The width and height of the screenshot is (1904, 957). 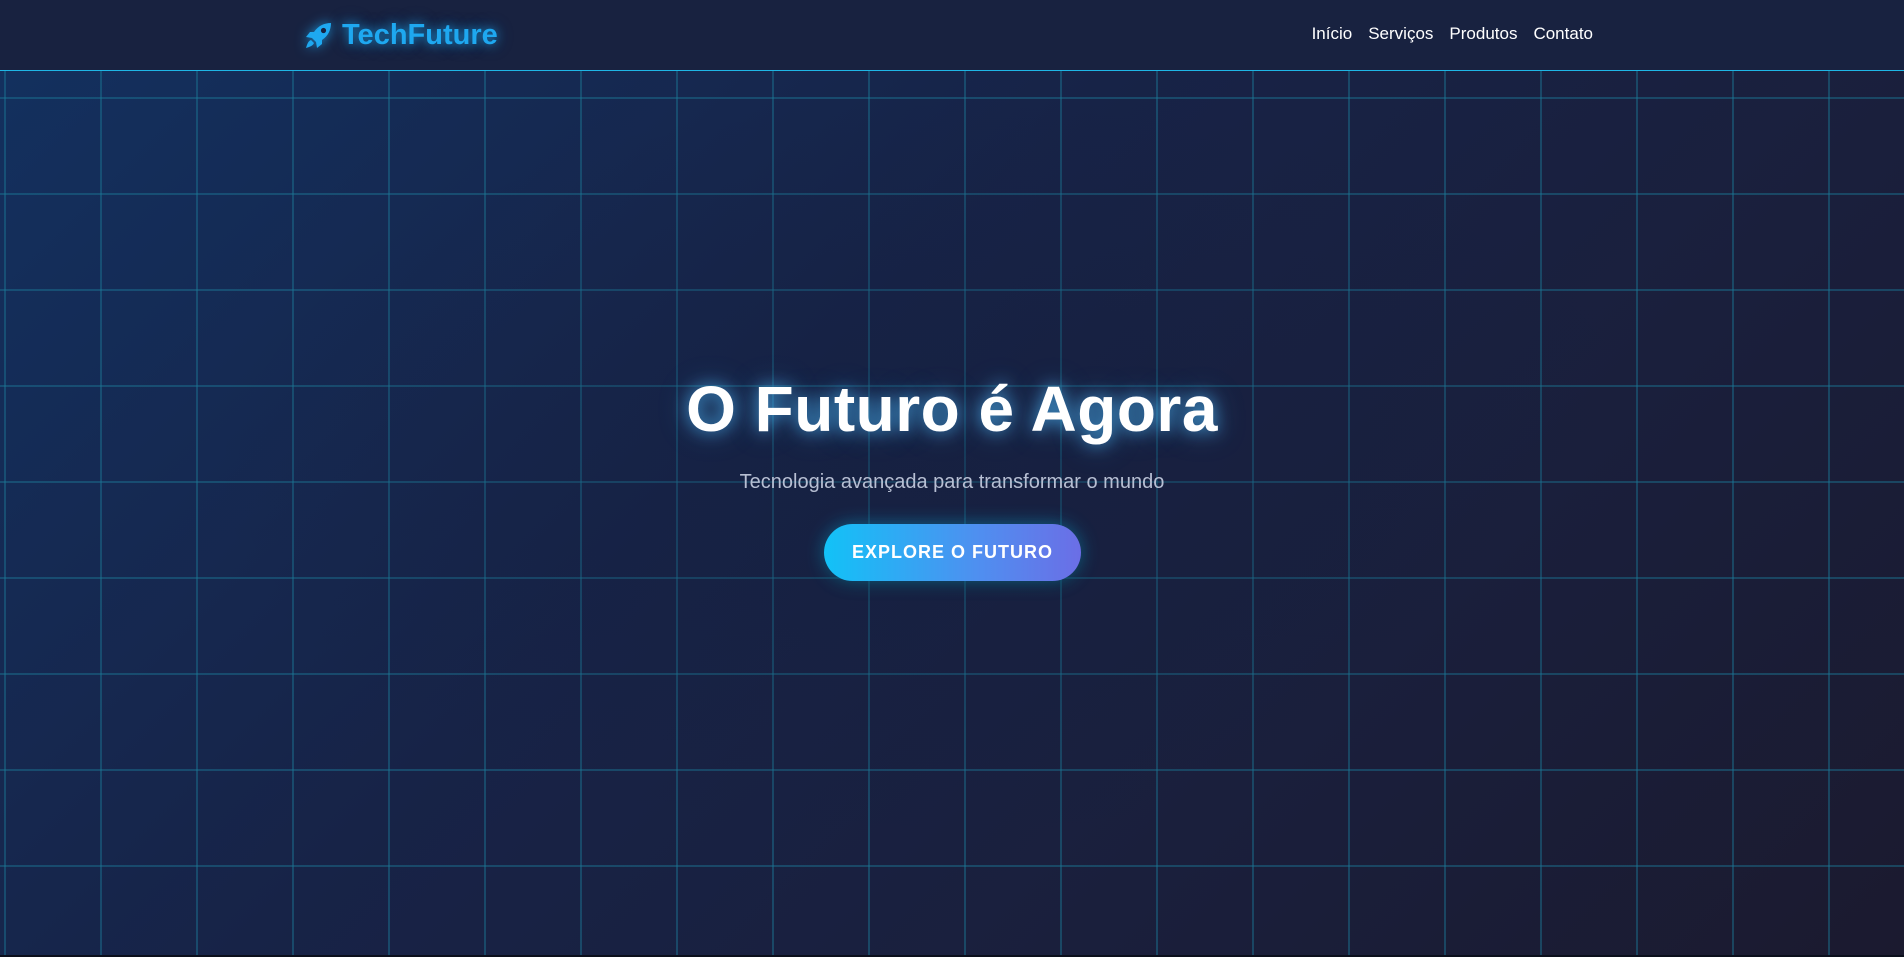 I want to click on nav-link-servicos: Serviços, so click(x=1400, y=34).